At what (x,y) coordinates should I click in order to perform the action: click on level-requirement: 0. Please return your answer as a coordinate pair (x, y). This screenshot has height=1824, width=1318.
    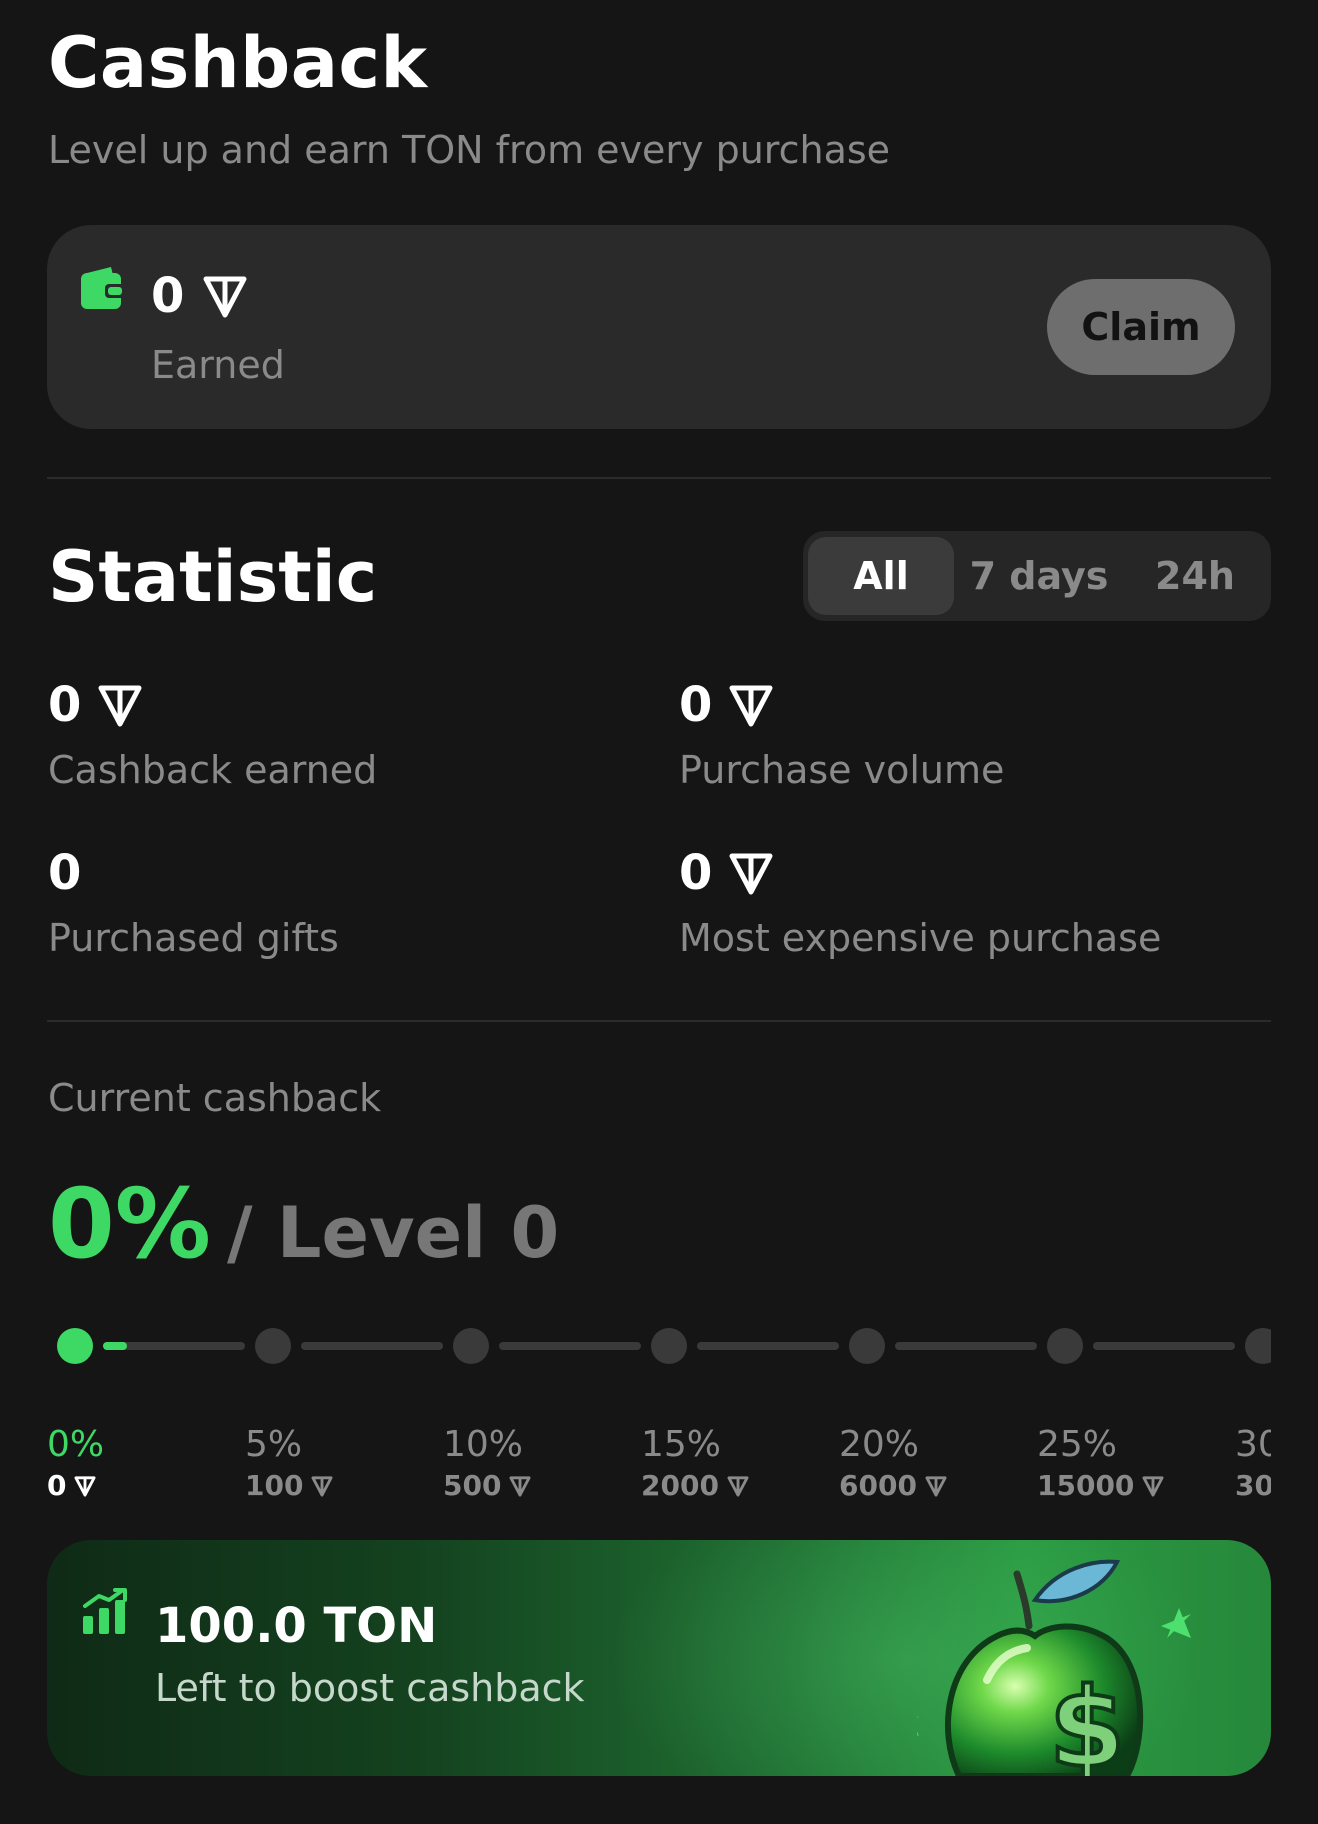
    Looking at the image, I should click on (75, 1485).